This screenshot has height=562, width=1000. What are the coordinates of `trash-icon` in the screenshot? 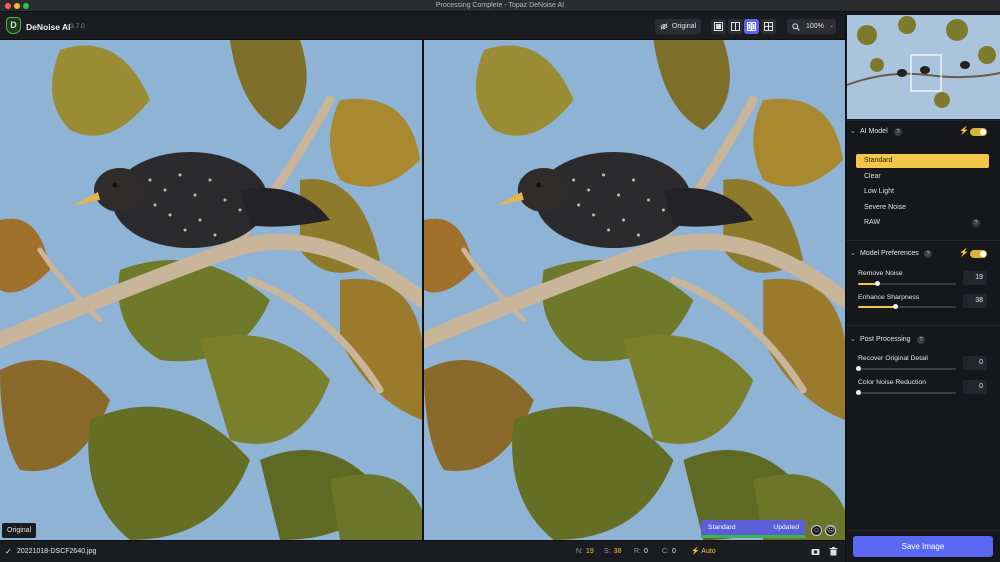 It's located at (833, 551).